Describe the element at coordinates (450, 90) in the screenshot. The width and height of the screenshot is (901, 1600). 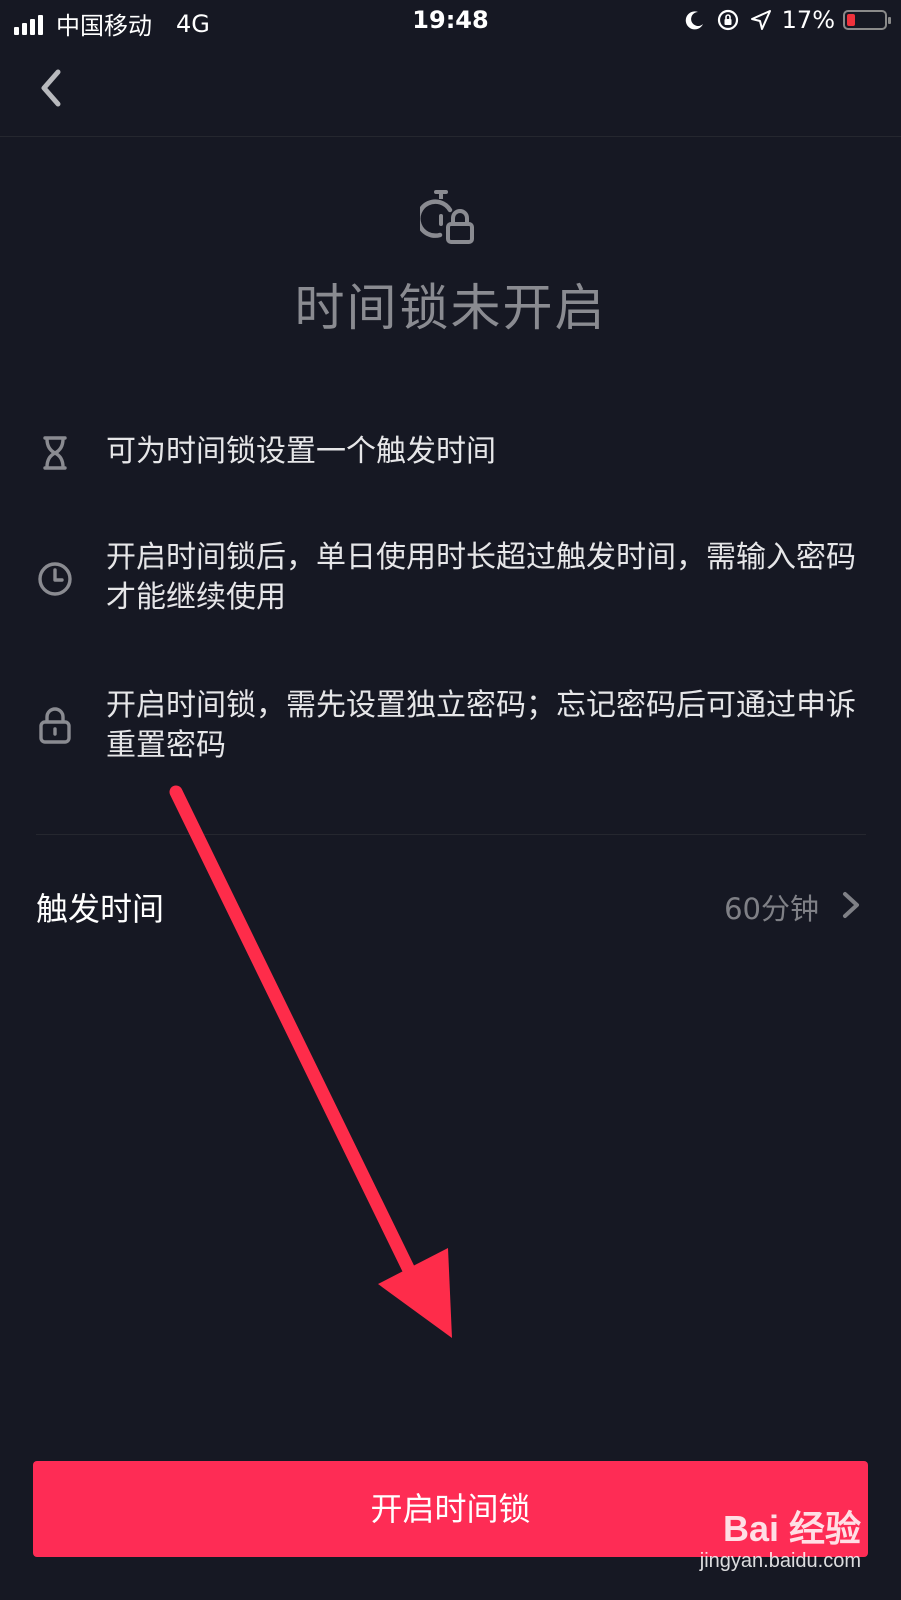
I see `nav-bar` at that location.